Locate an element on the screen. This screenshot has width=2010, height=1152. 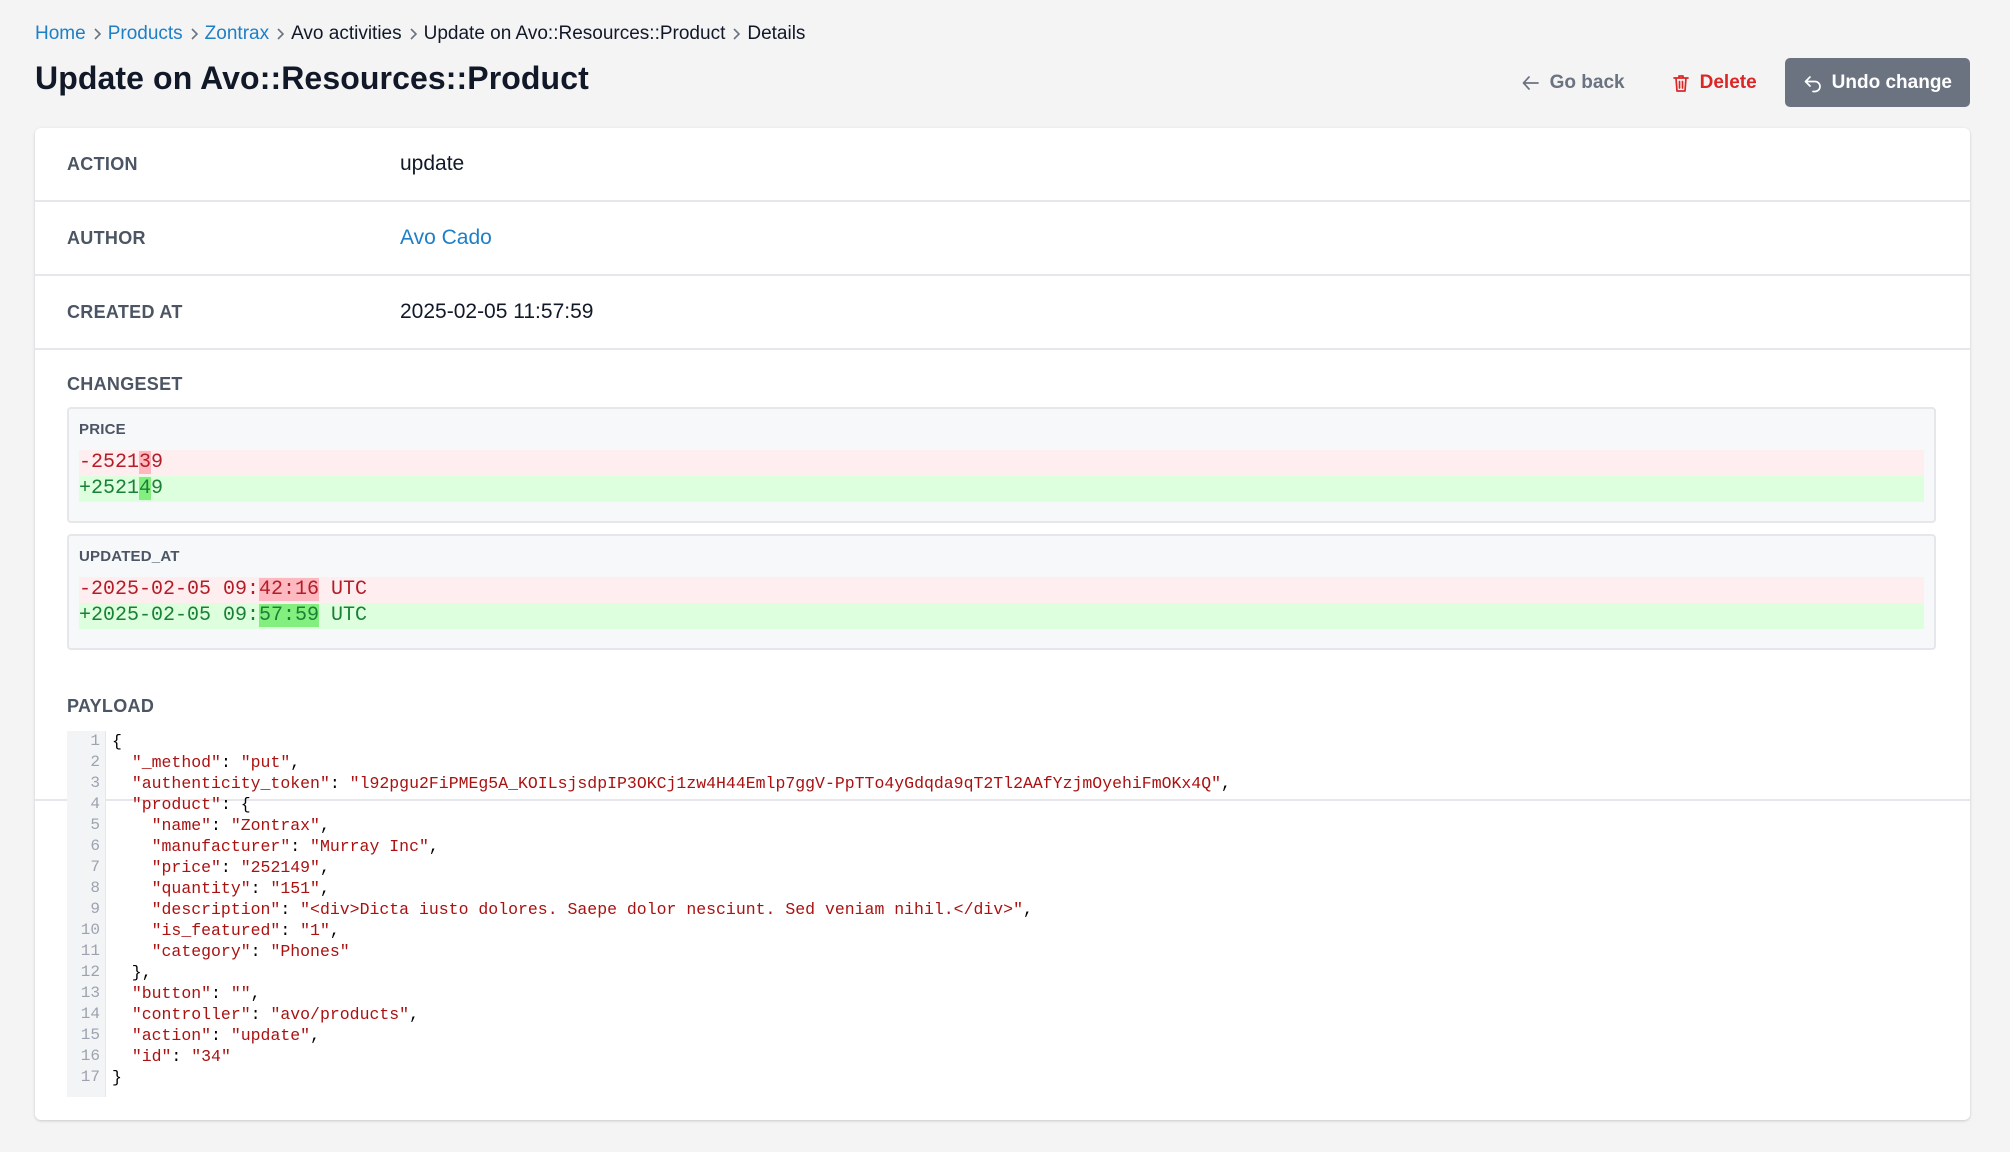
delete-button: Delete is located at coordinates (1714, 82).